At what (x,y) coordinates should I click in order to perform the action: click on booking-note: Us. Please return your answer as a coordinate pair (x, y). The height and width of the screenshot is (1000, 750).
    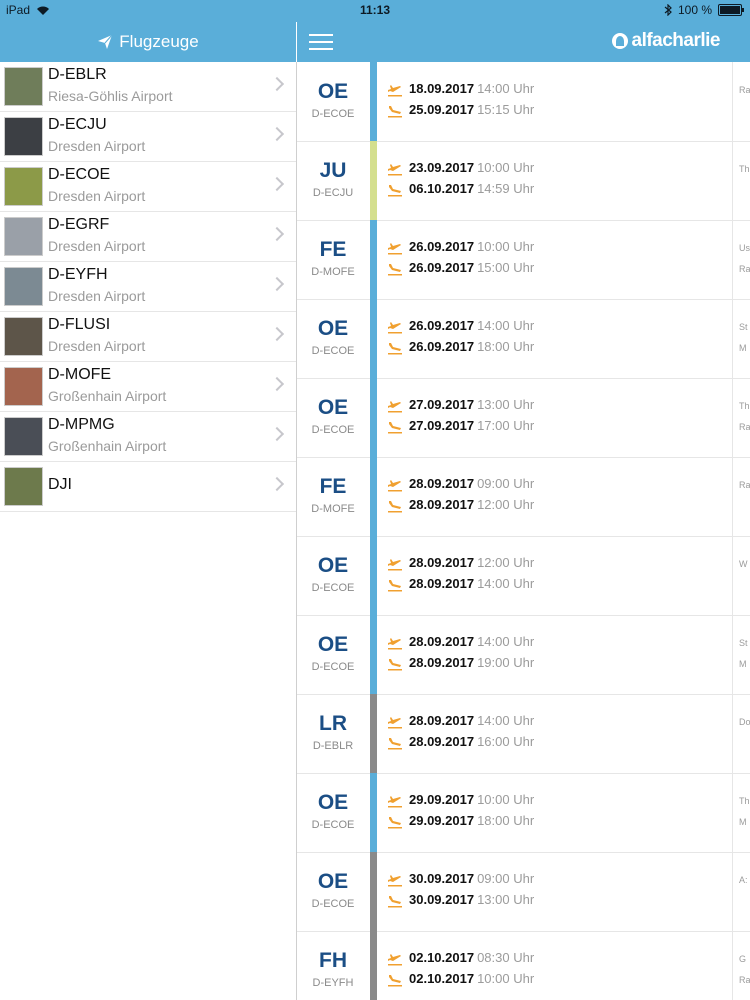
    Looking at the image, I should click on (744, 248).